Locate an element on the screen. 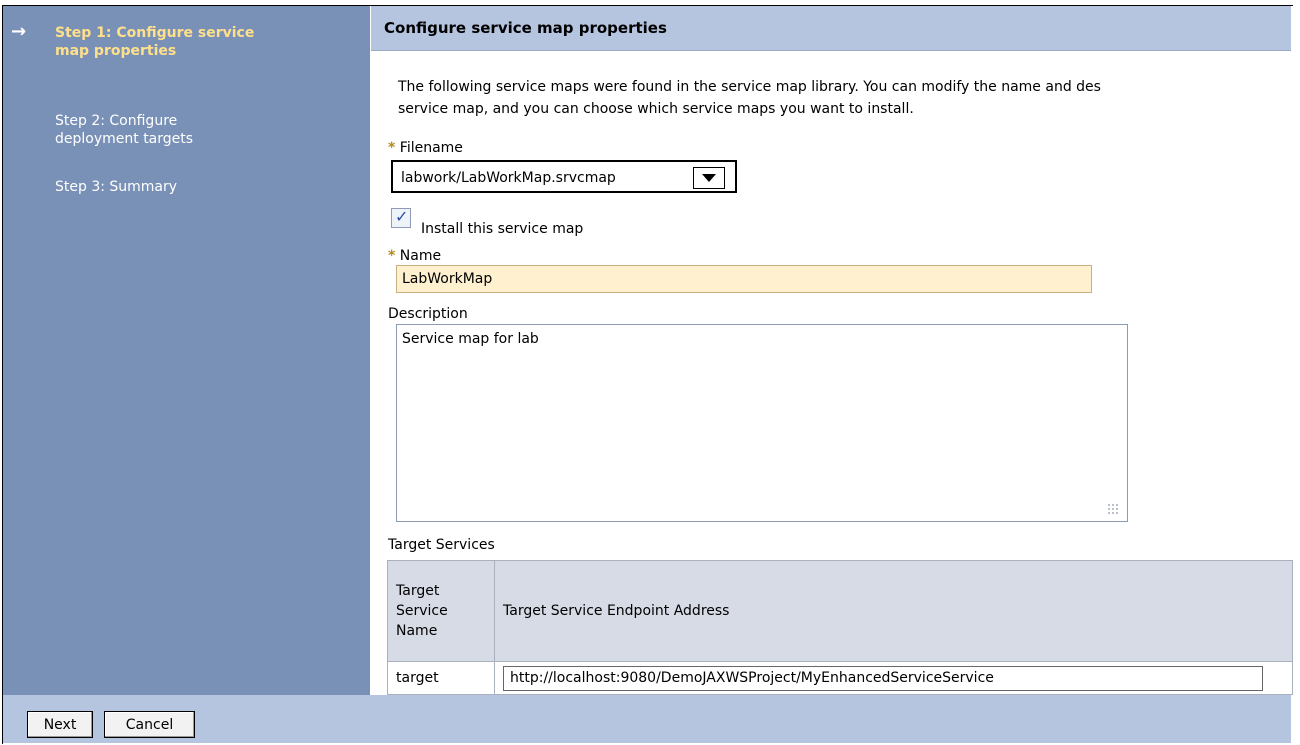 Image resolution: width=1300 pixels, height=745 pixels. step-3-label: Step 3: Summary is located at coordinates (116, 187).